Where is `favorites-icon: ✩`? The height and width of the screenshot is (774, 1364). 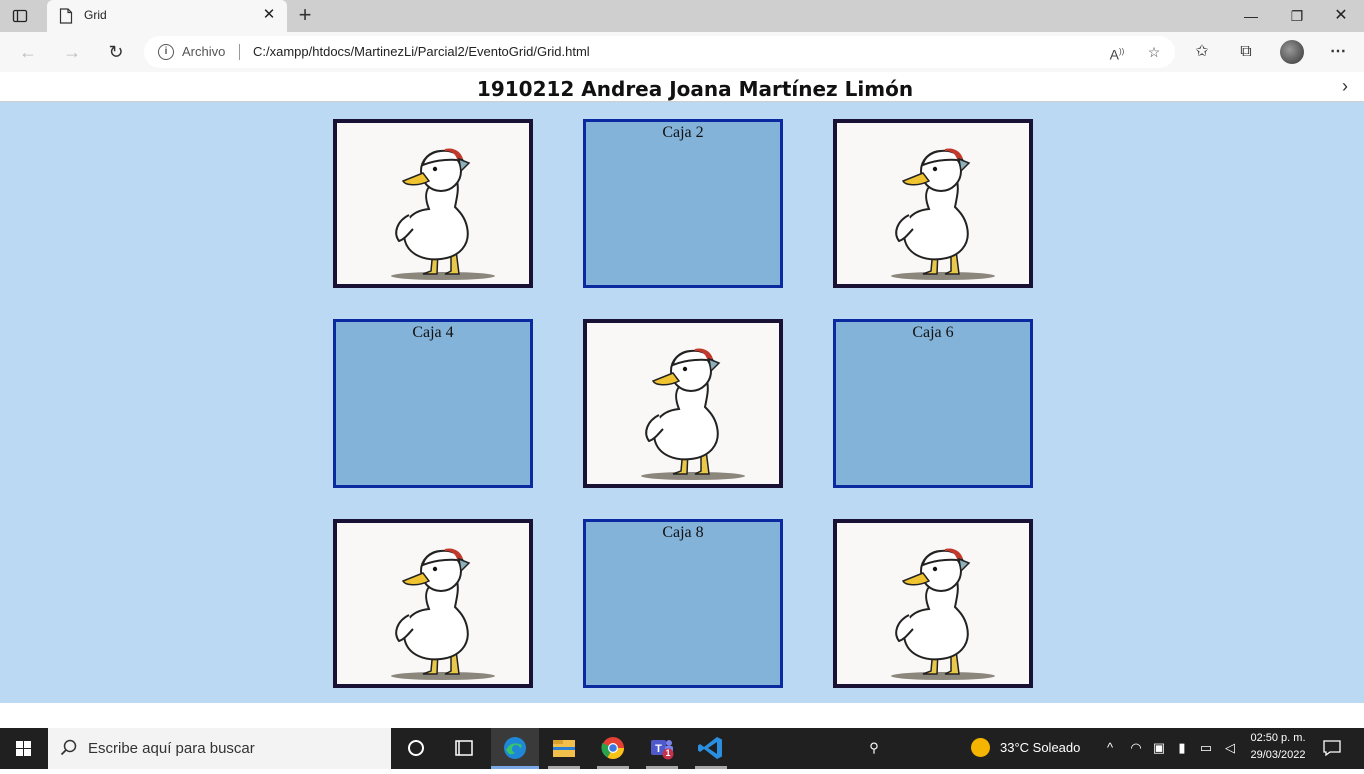
favorites-icon: ✩ is located at coordinates (1202, 52).